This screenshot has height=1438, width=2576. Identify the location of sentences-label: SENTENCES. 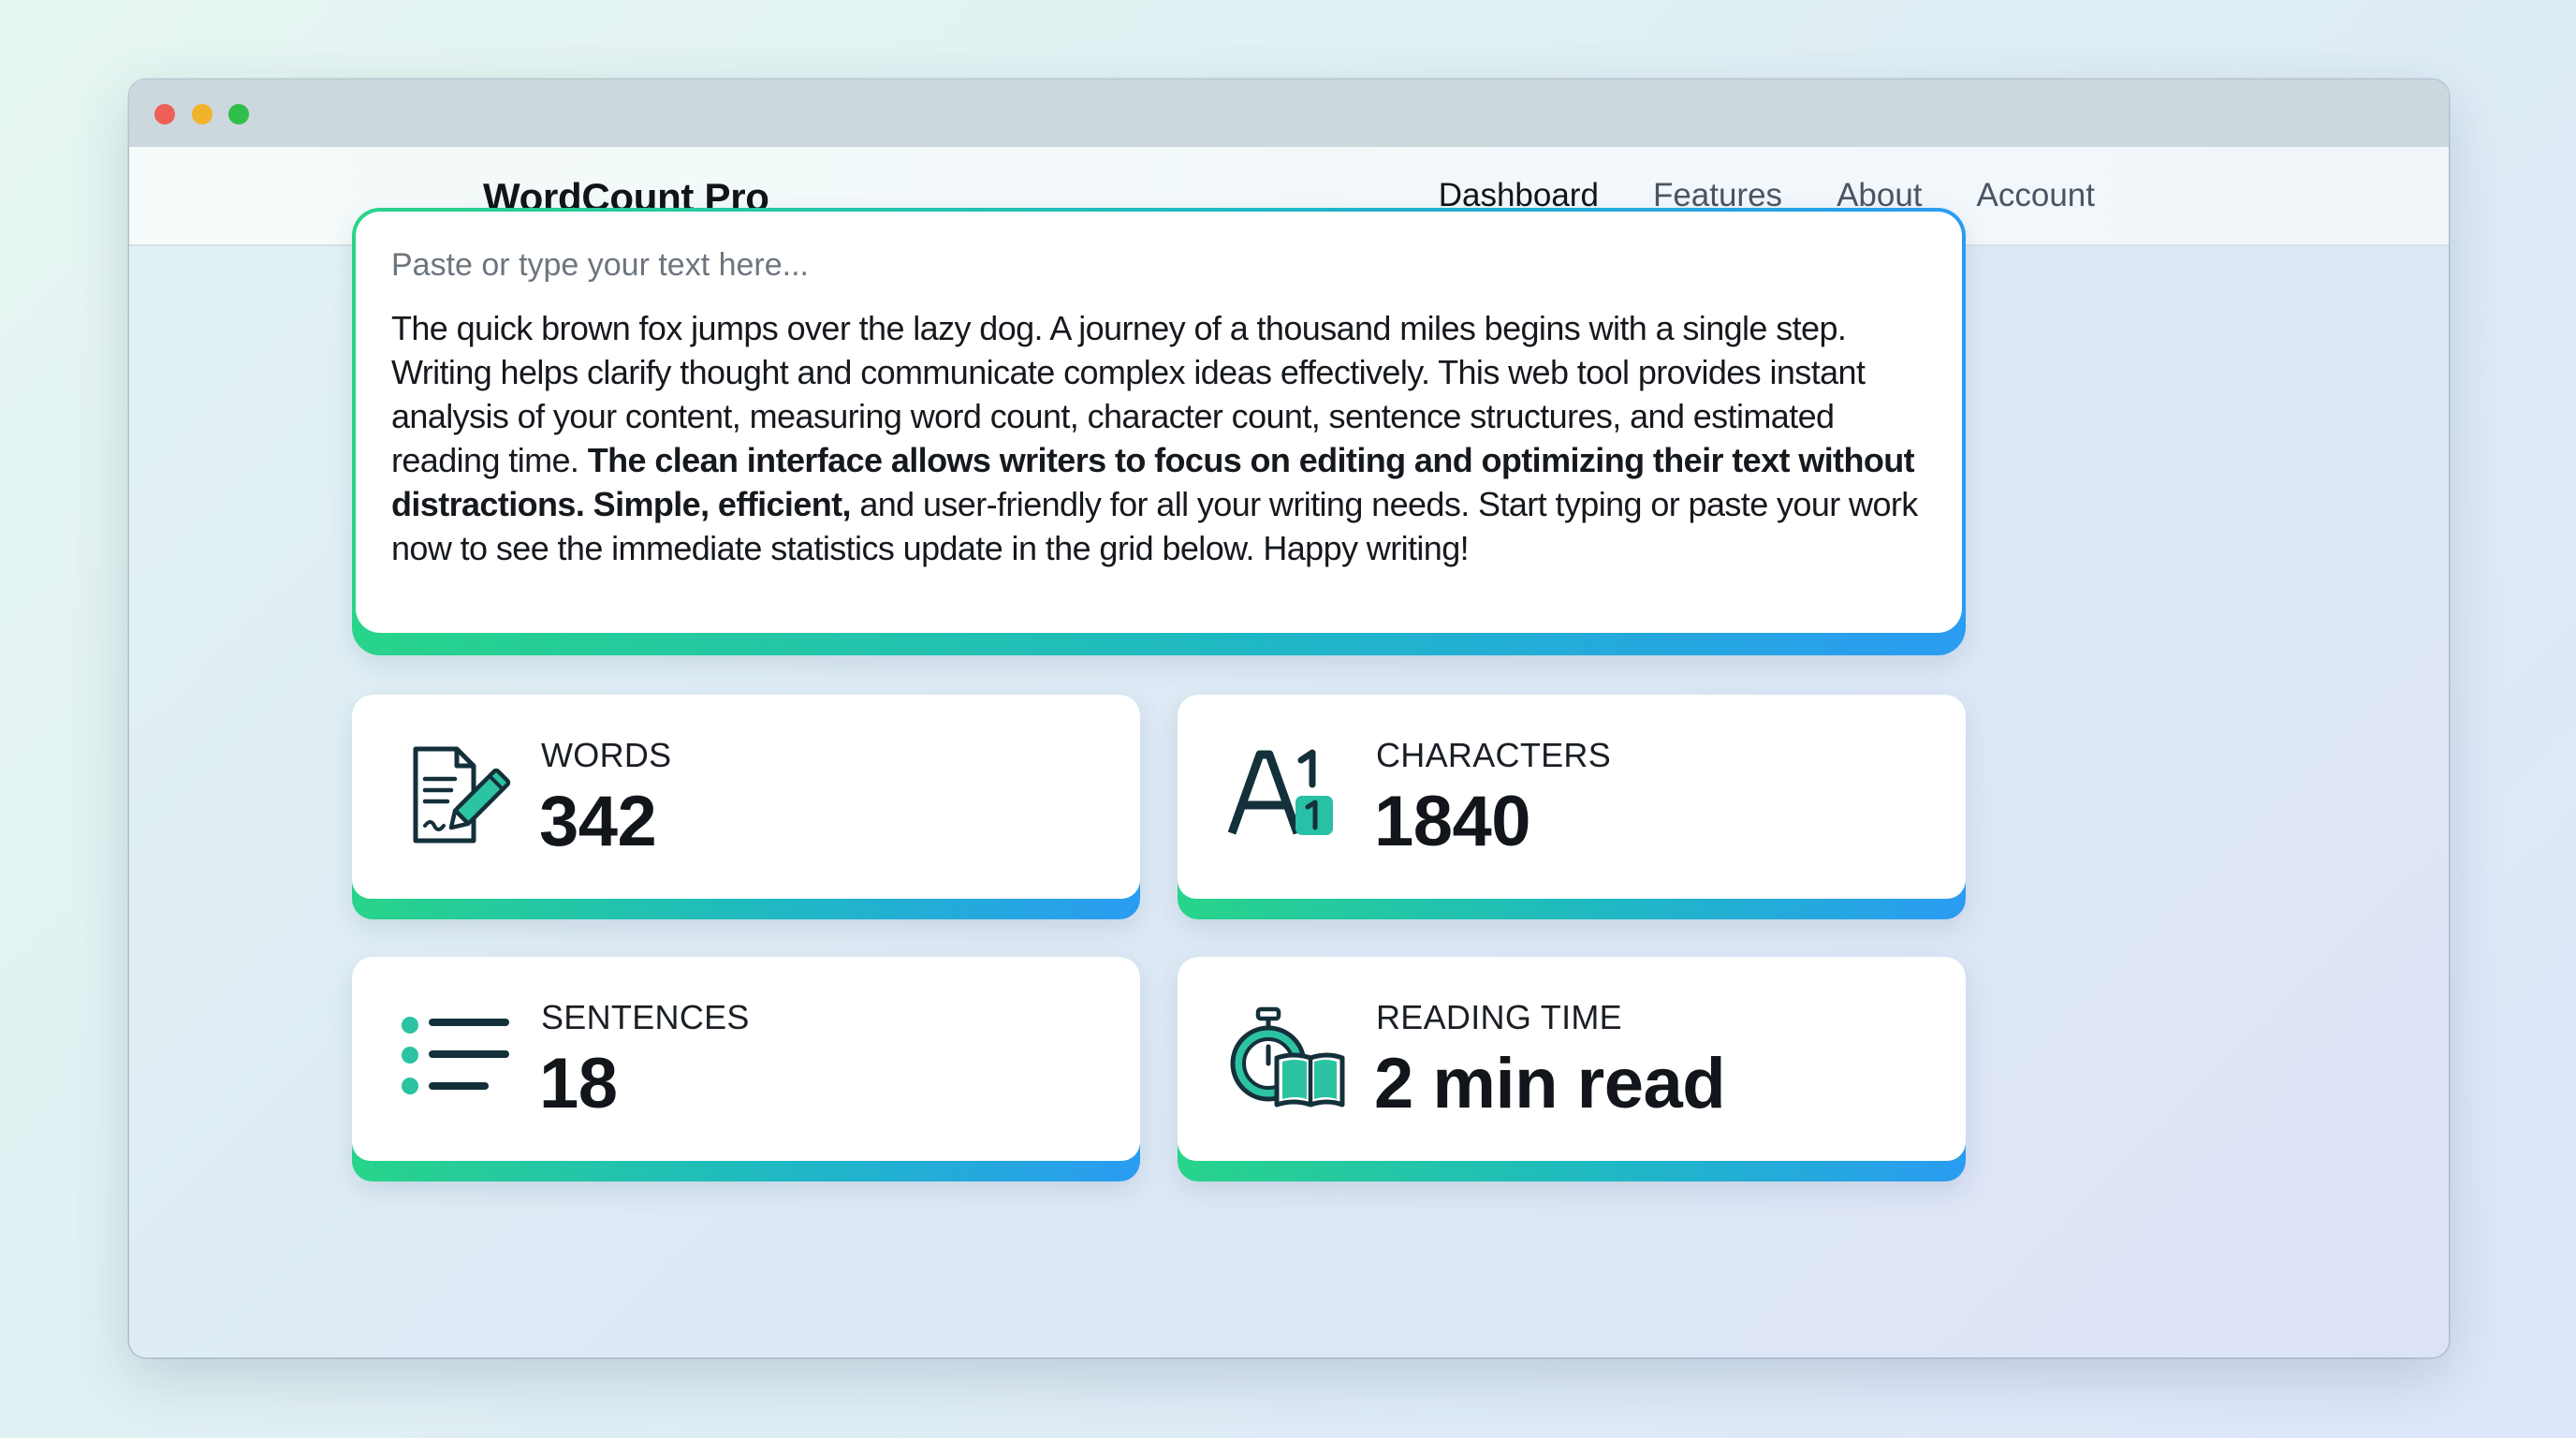
(645, 1017).